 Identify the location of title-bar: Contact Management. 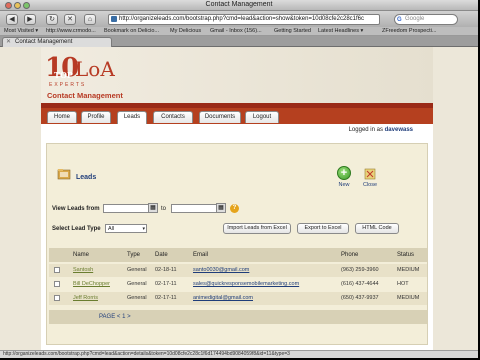
(239, 5).